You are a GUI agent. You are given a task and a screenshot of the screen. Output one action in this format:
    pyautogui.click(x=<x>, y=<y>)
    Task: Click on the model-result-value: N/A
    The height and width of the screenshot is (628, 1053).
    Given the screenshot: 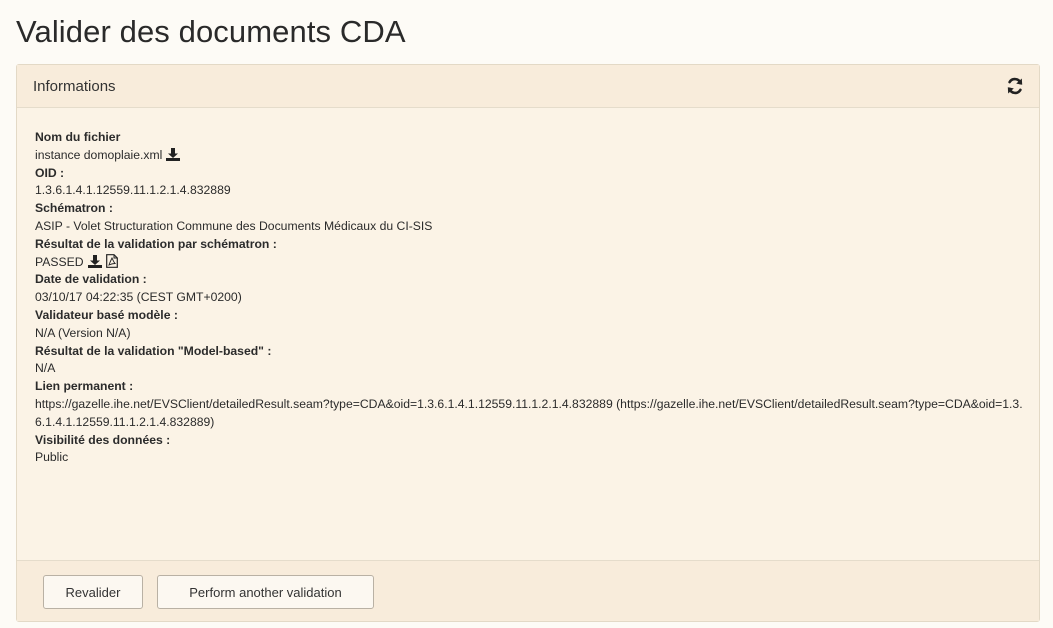 What is the action you would take?
    pyautogui.click(x=45, y=368)
    